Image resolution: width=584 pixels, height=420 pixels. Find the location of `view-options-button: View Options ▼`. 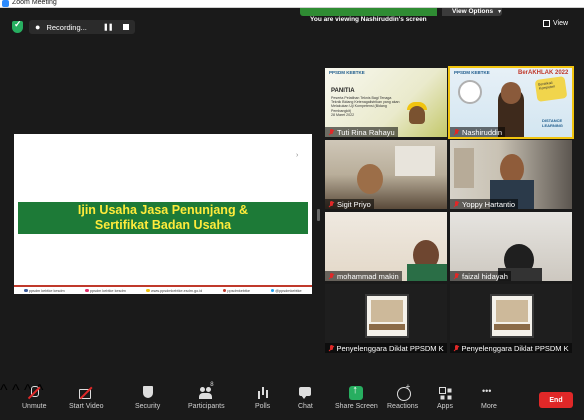

view-options-button: View Options ▼ is located at coordinates (472, 12).